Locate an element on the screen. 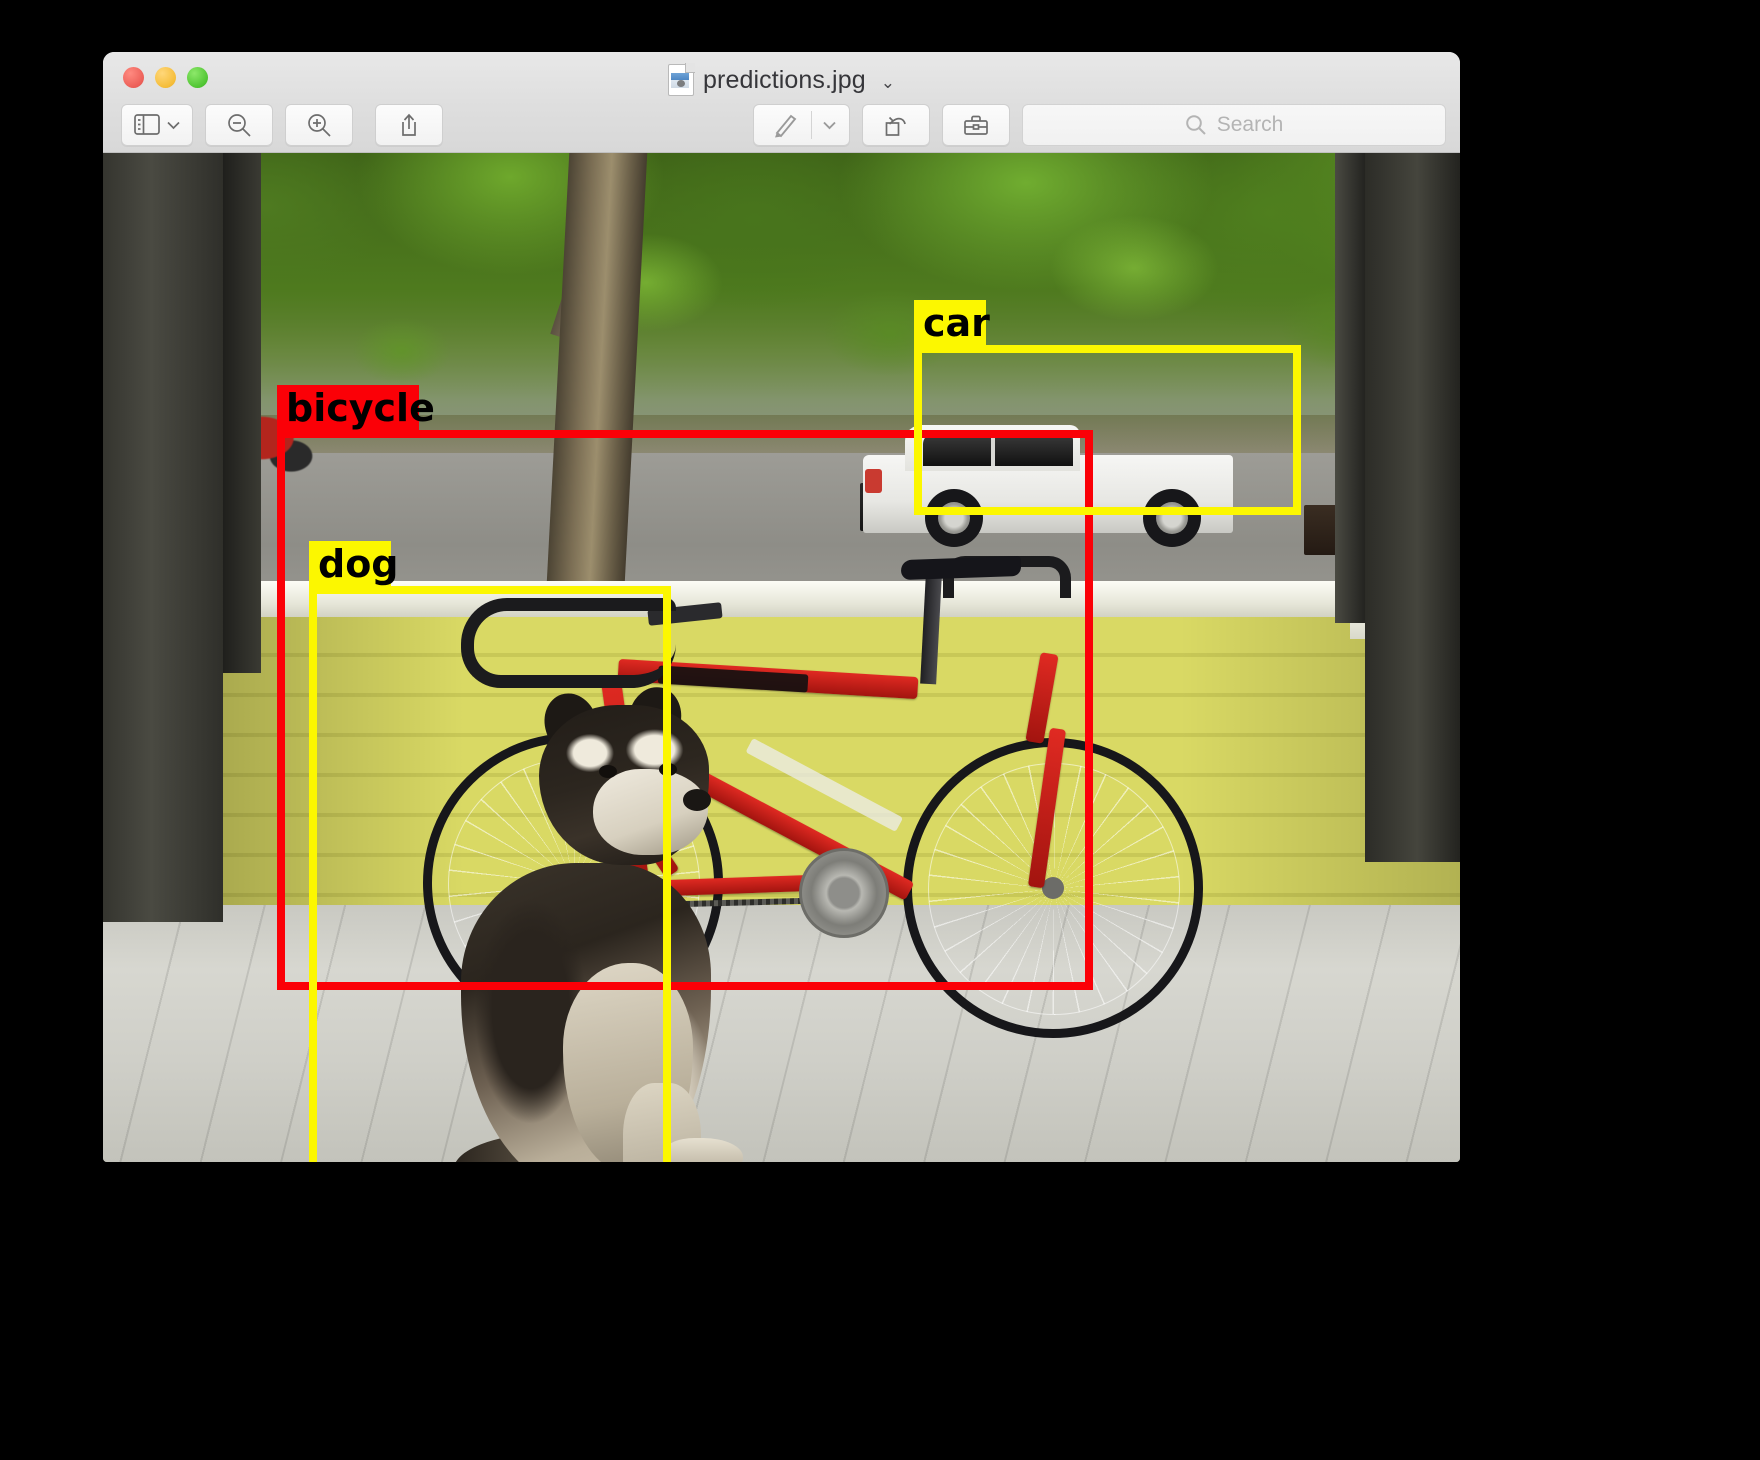 The width and height of the screenshot is (1760, 1460). zoom-out-button is located at coordinates (239, 124).